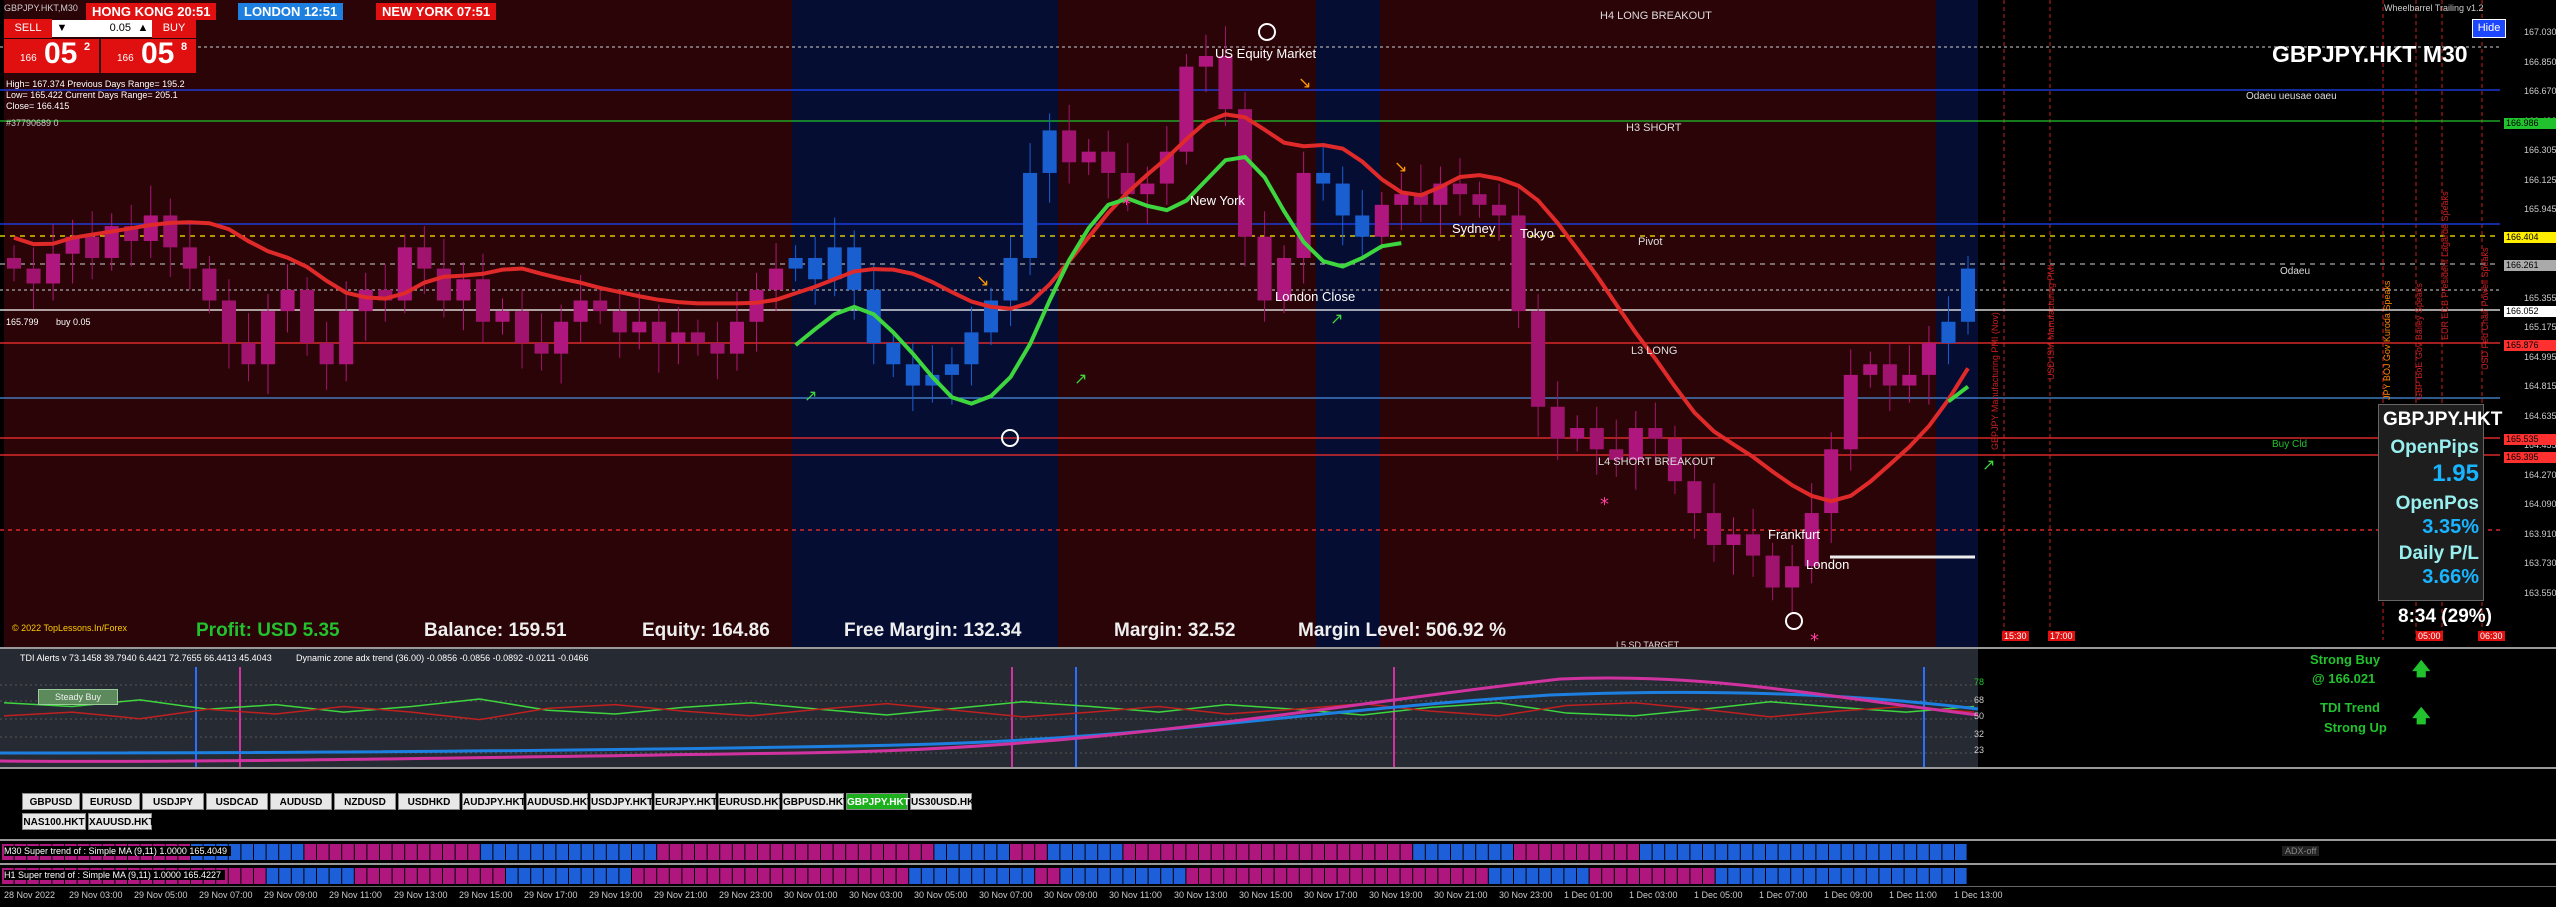  Describe the element at coordinates (559, 801) in the screenshot. I see `symbol-button: AUDUSD.HKT` at that location.